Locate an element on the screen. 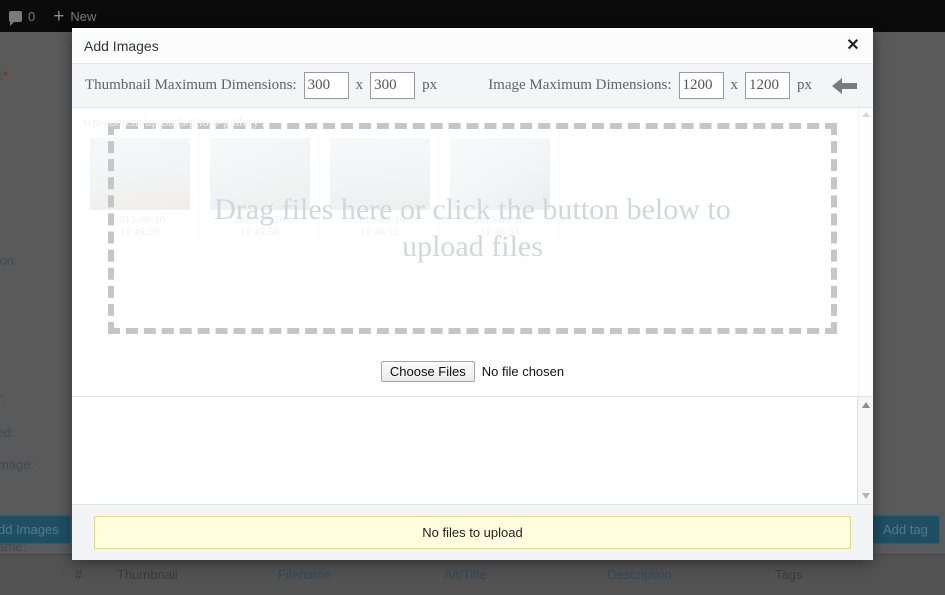 The height and width of the screenshot is (595, 945). queue-scrollbar is located at coordinates (865, 450).